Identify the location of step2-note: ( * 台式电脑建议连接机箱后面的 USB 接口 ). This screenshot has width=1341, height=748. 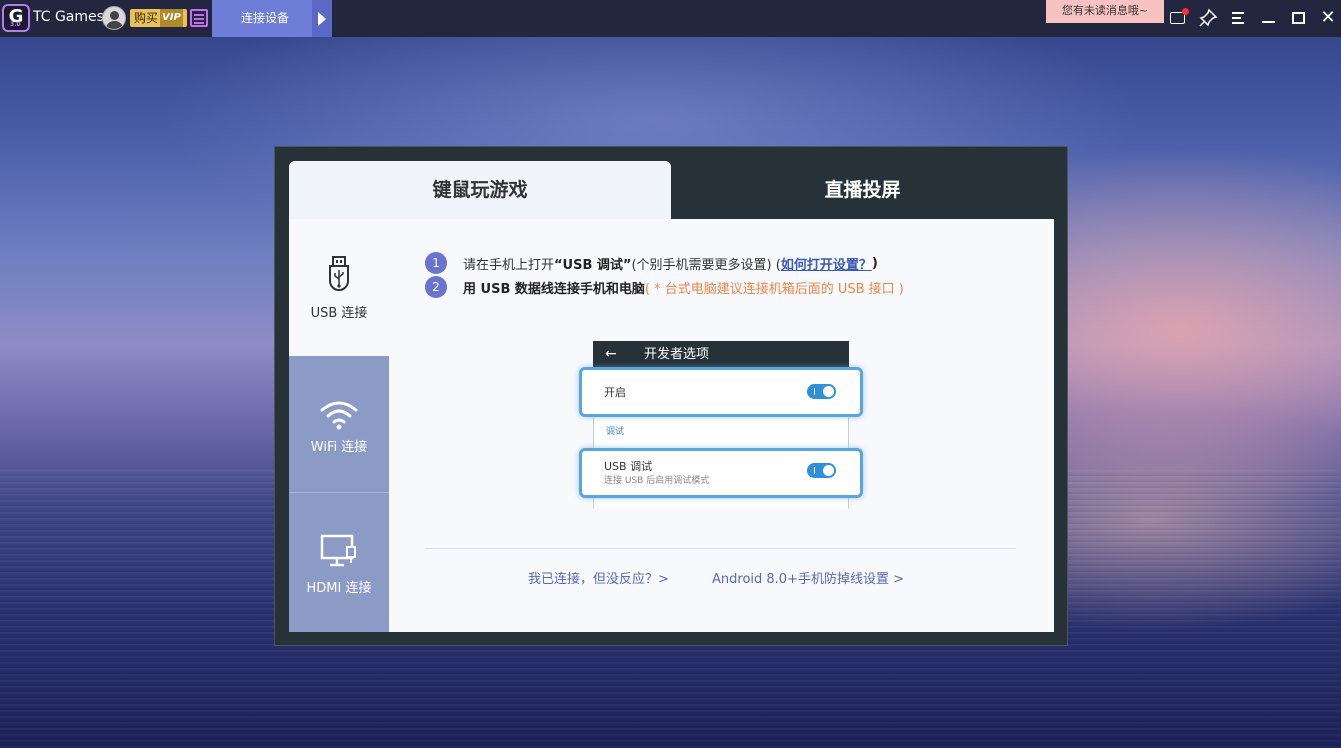
(774, 289).